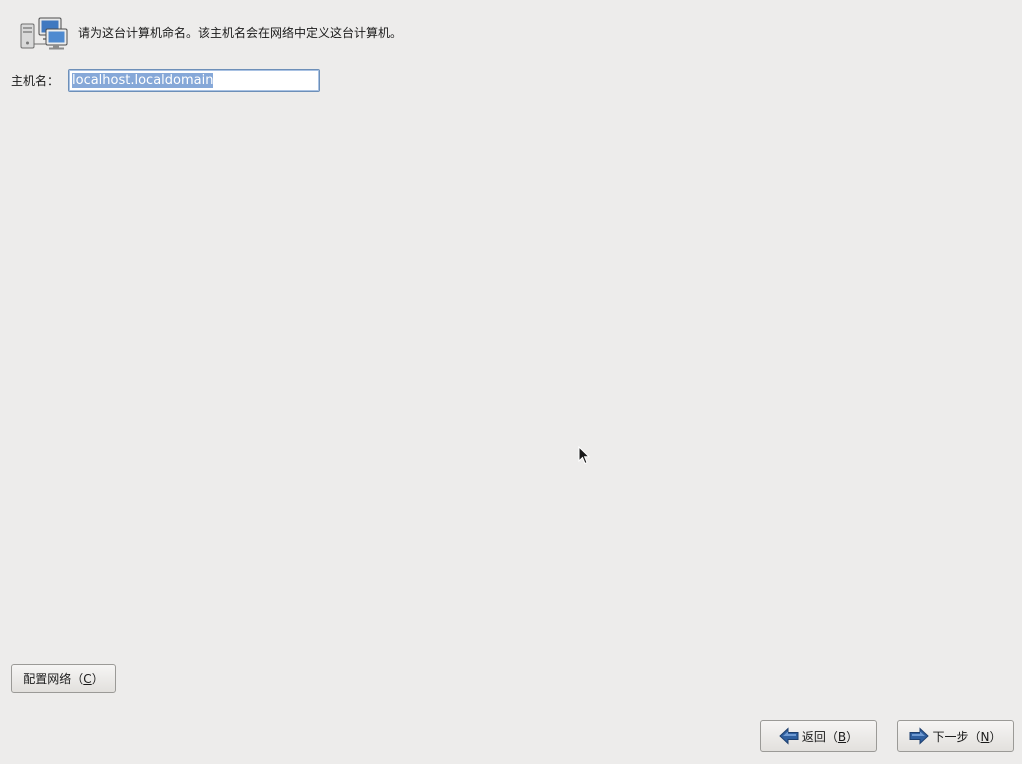 This screenshot has height=764, width=1022. What do you see at coordinates (44, 33) in the screenshot?
I see `network-computers-icon` at bounding box center [44, 33].